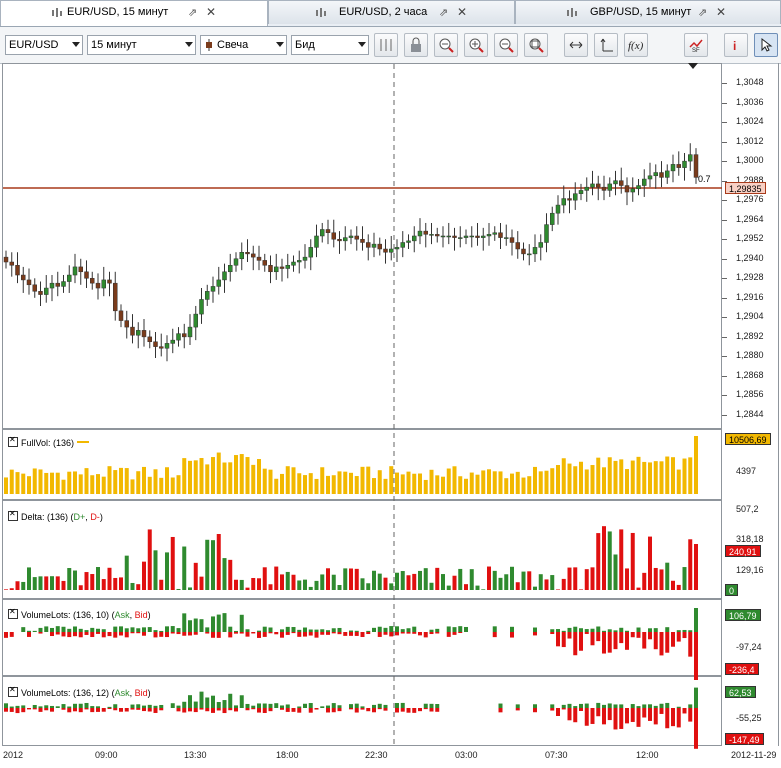 The height and width of the screenshot is (768, 781). I want to click on bid-value-tag: -236,4, so click(742, 669).